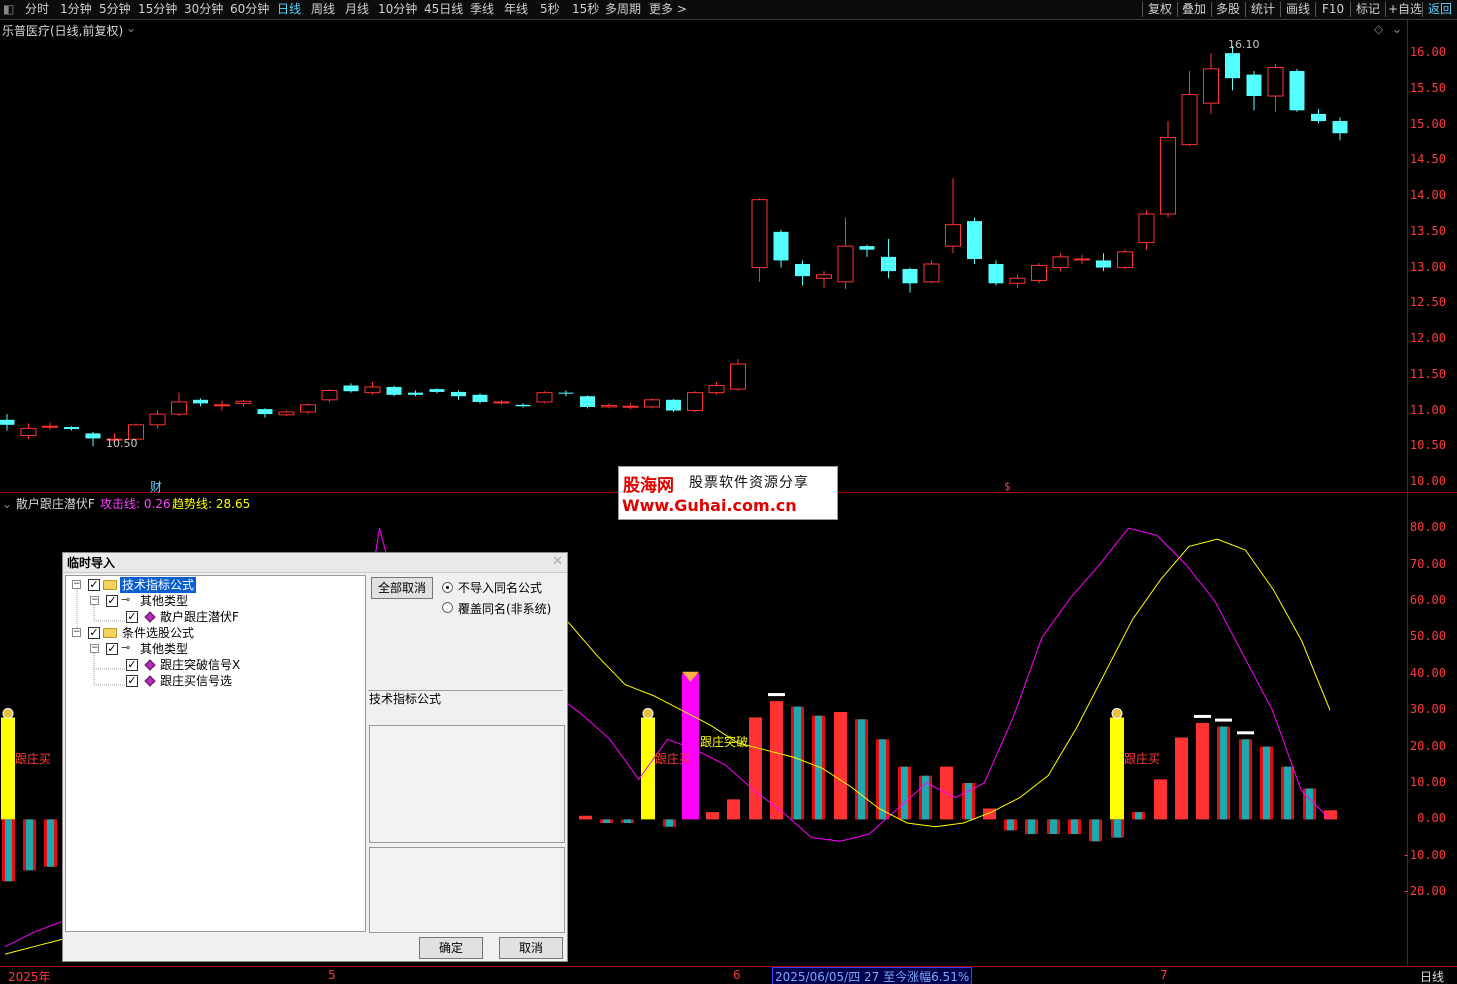 Image resolution: width=1457 pixels, height=984 pixels. Describe the element at coordinates (1397, 29) in the screenshot. I see `chevron-down-icon: ⌄` at that location.